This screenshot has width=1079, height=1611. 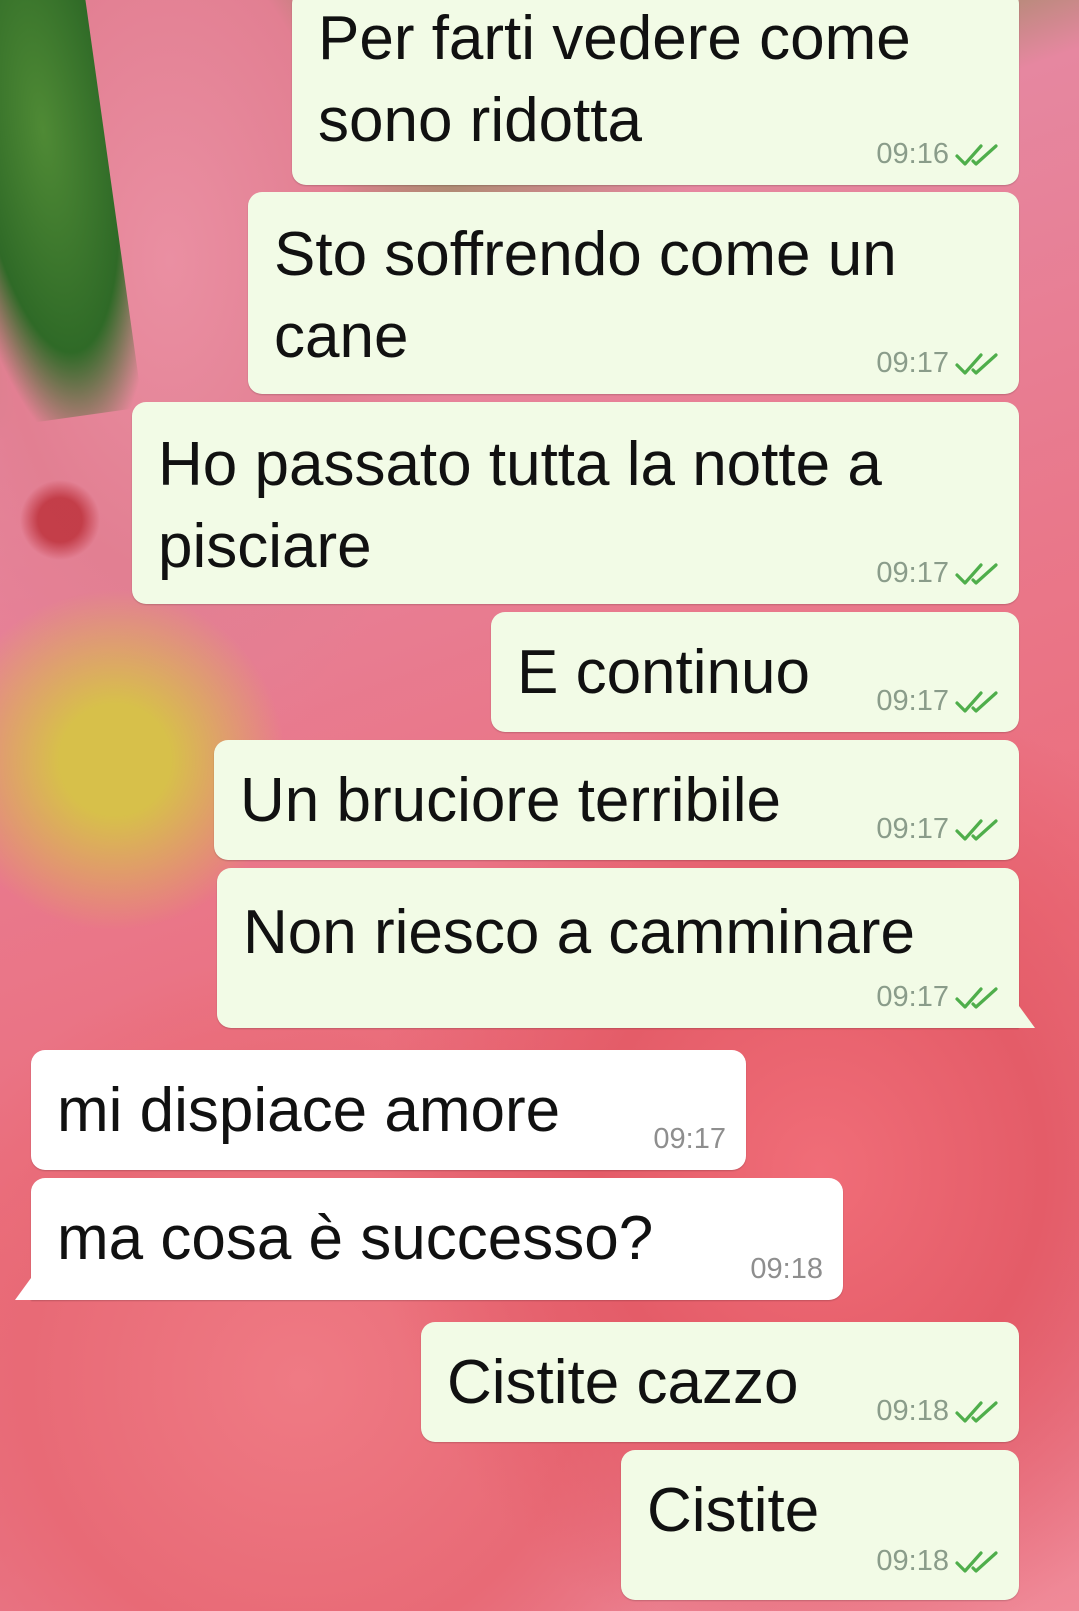 What do you see at coordinates (614, 79) in the screenshot?
I see `message-text: Per farti vedere come sono ridotta` at bounding box center [614, 79].